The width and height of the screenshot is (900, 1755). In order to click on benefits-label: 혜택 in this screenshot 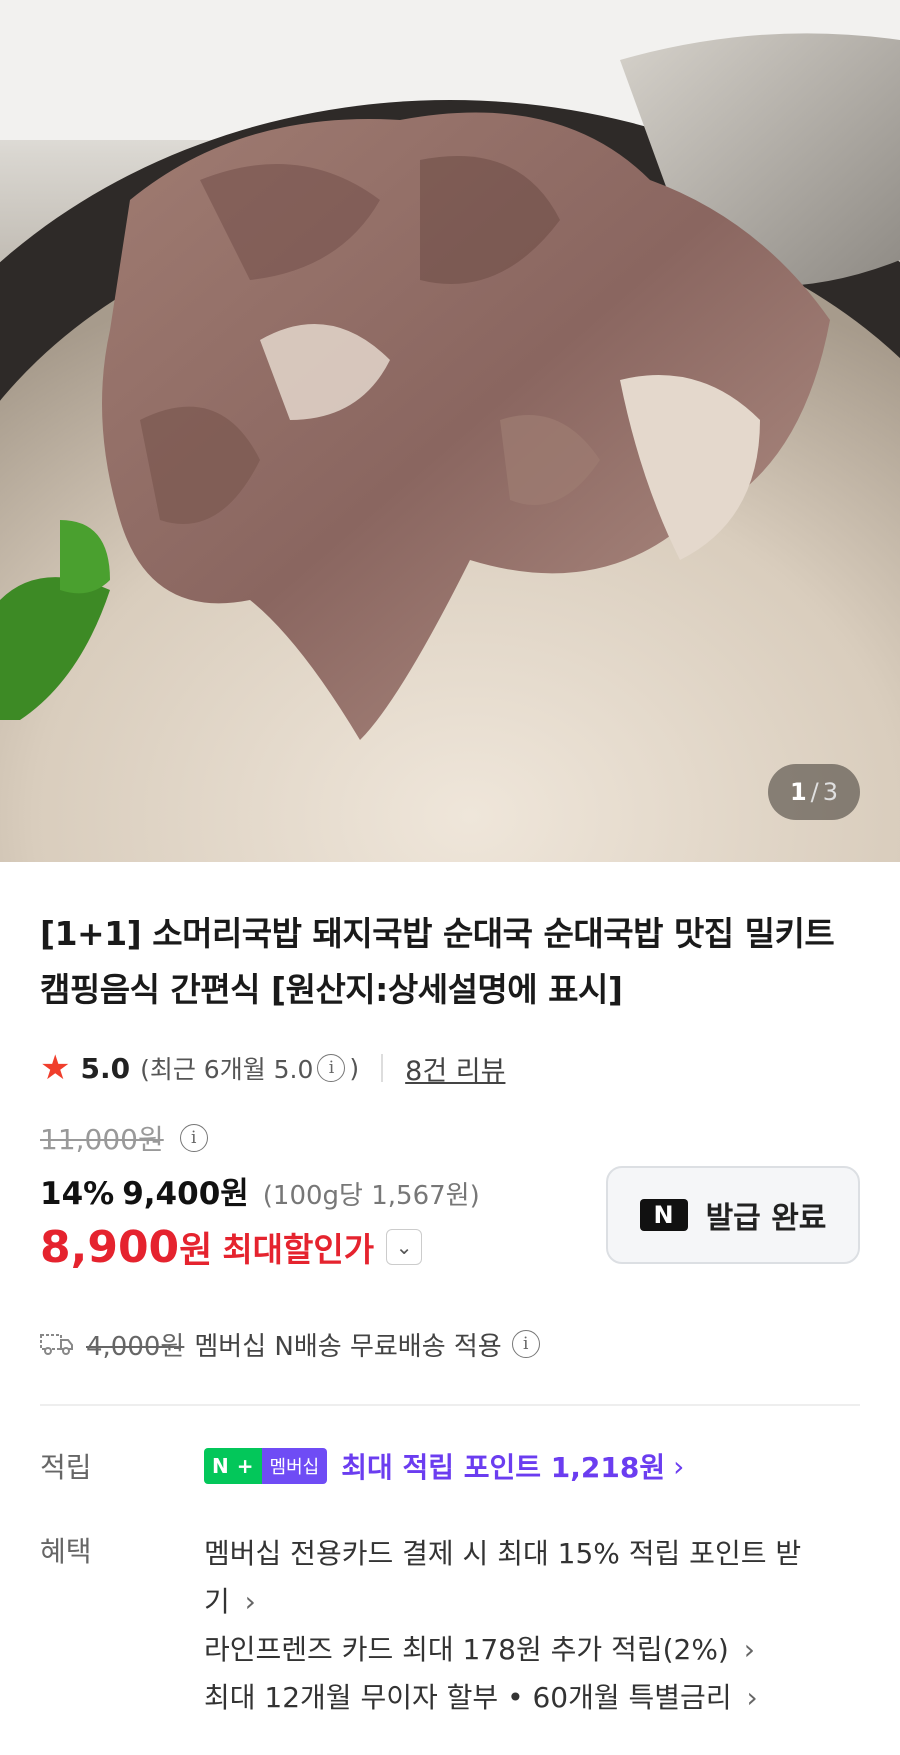, I will do `click(66, 1551)`.